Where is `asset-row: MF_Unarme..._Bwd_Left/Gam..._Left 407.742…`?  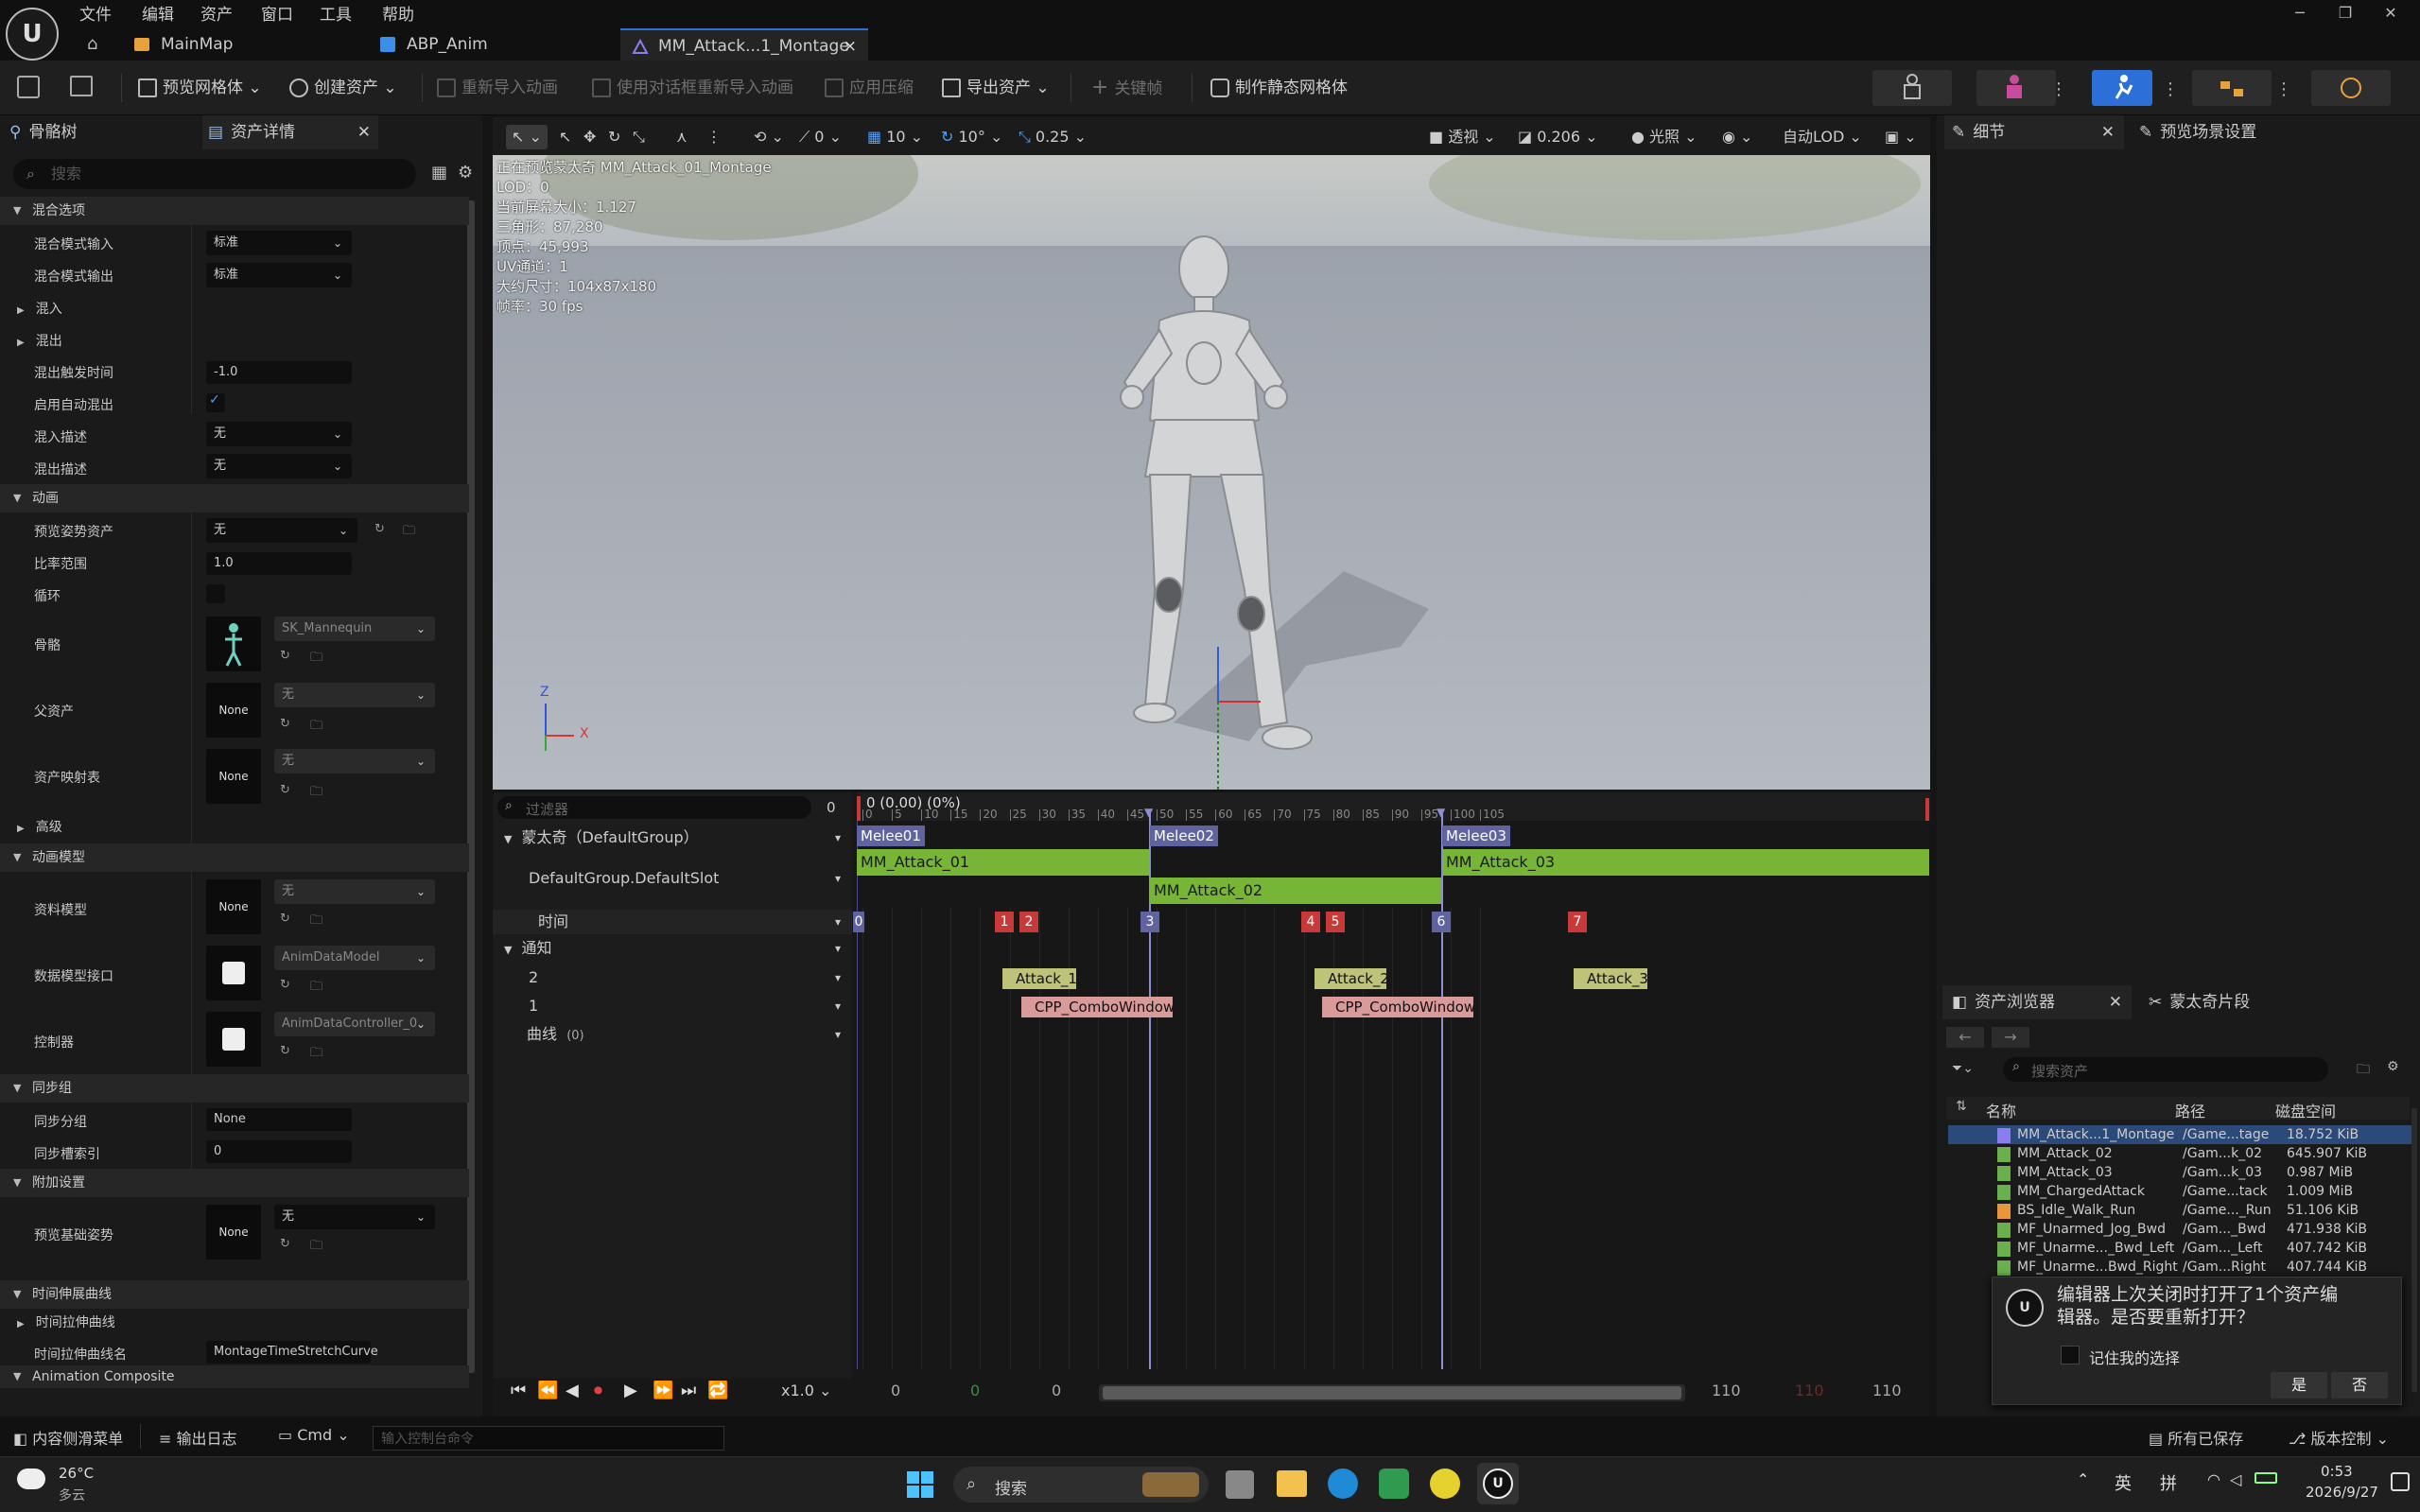 asset-row: MF_Unarme..._Bwd_Left/Gam..._Left 407.742… is located at coordinates (2179, 1248).